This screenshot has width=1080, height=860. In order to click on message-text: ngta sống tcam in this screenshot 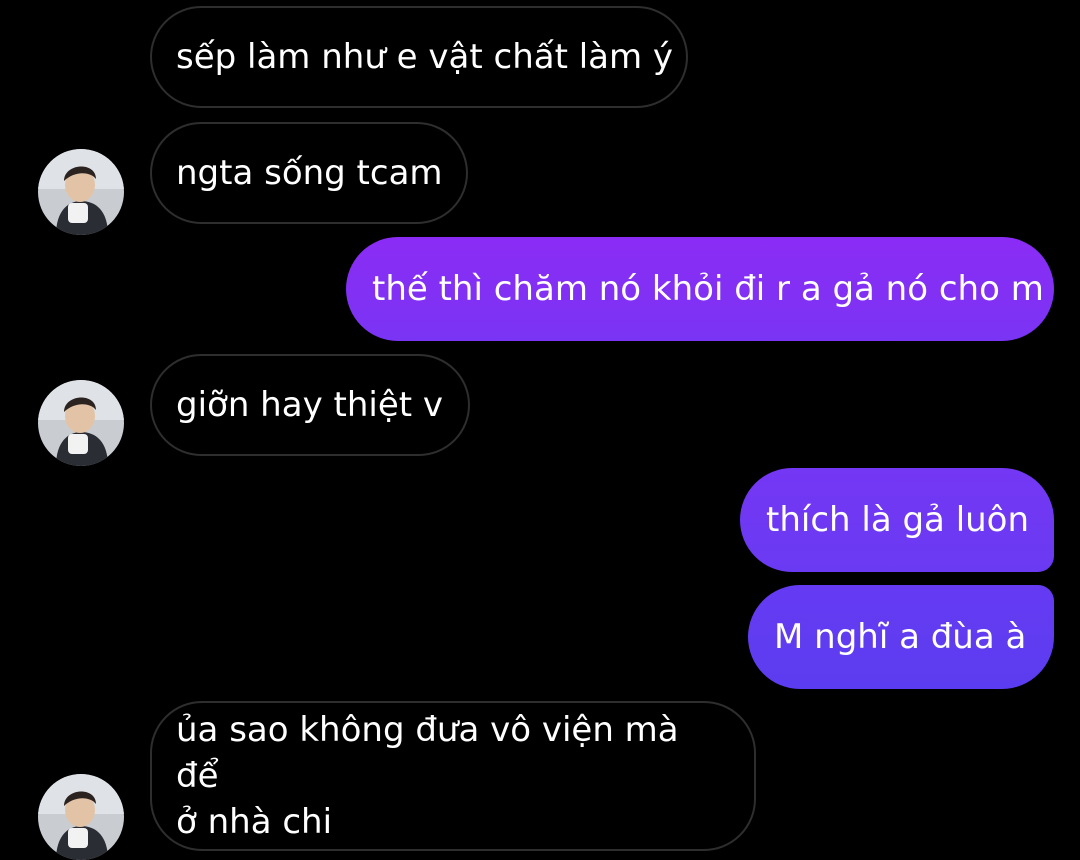, I will do `click(309, 173)`.